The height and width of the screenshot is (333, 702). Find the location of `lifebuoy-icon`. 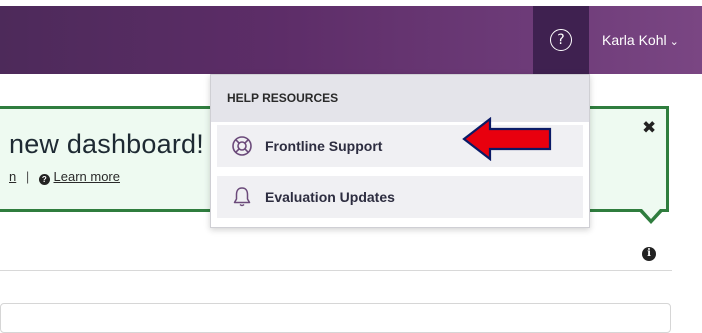

lifebuoy-icon is located at coordinates (242, 146).